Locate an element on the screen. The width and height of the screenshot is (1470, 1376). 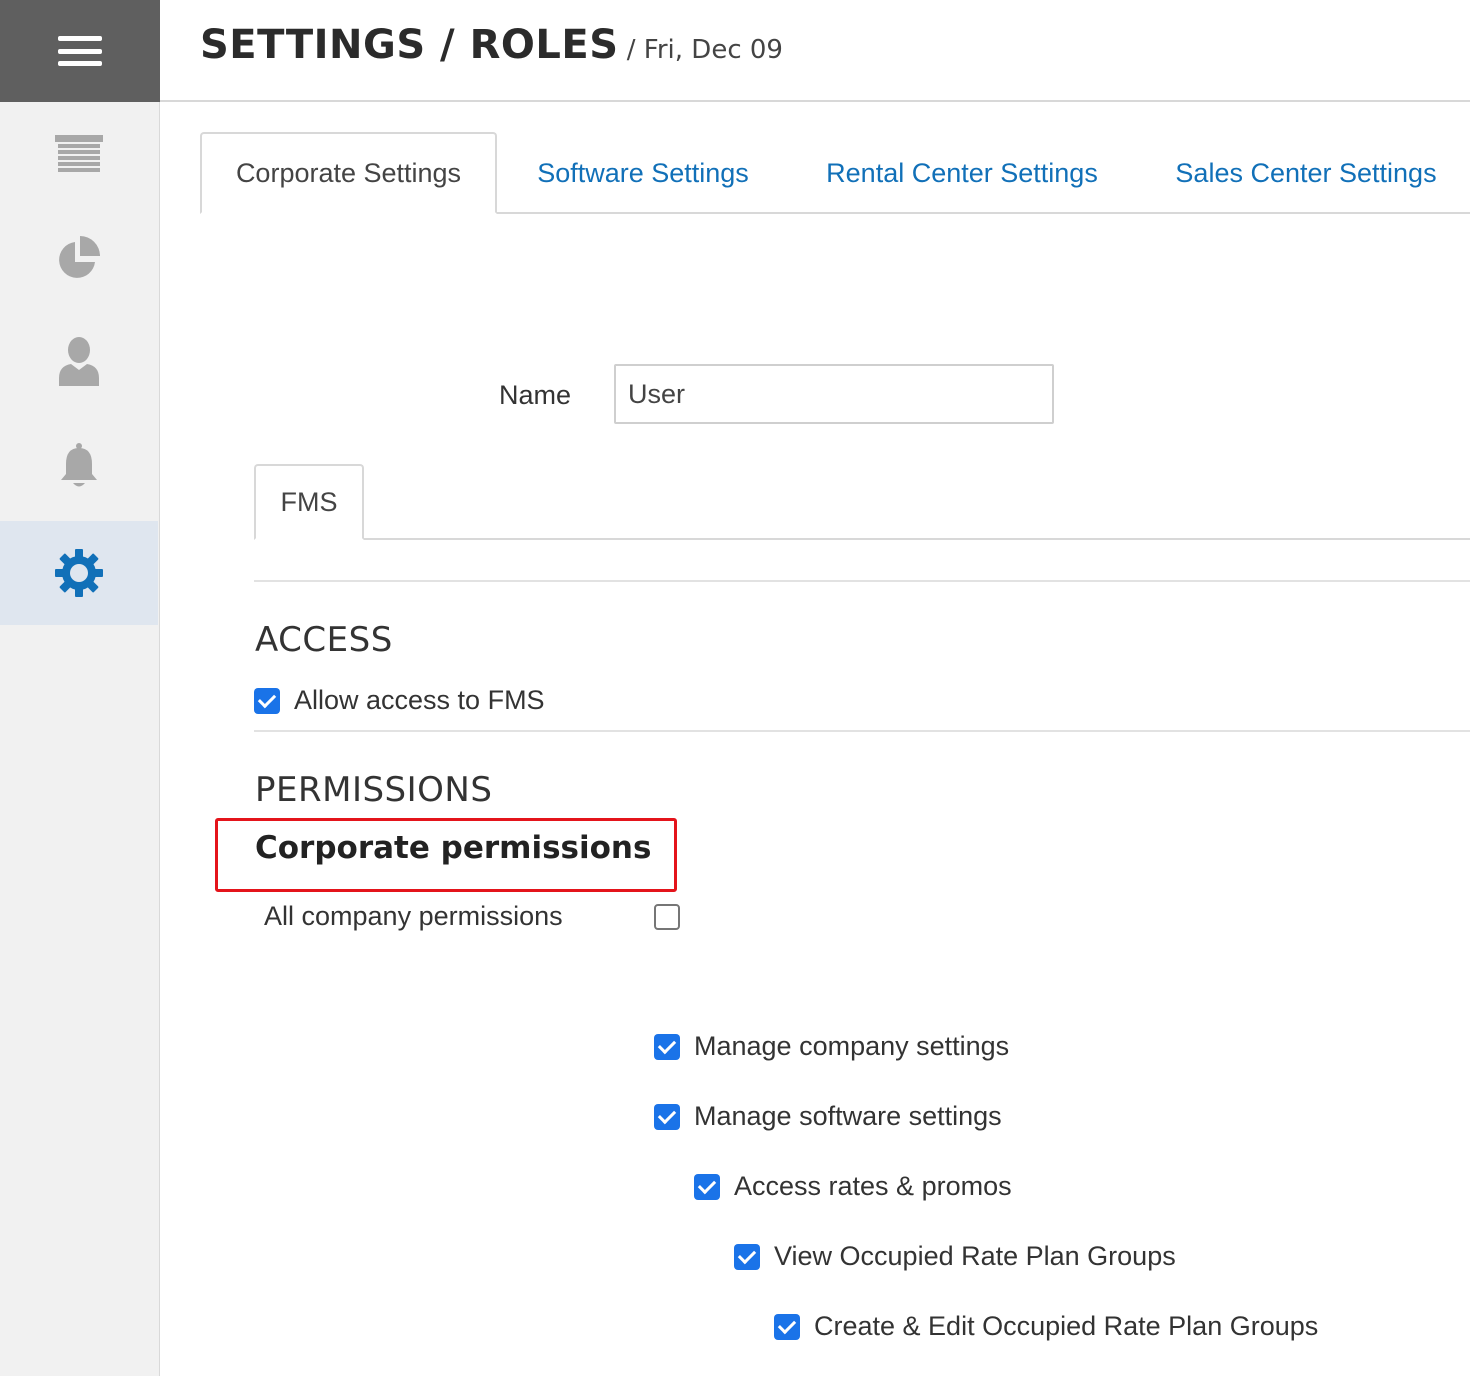
view-occupied-rate-plan-groups-checkbox is located at coordinates (747, 1257).